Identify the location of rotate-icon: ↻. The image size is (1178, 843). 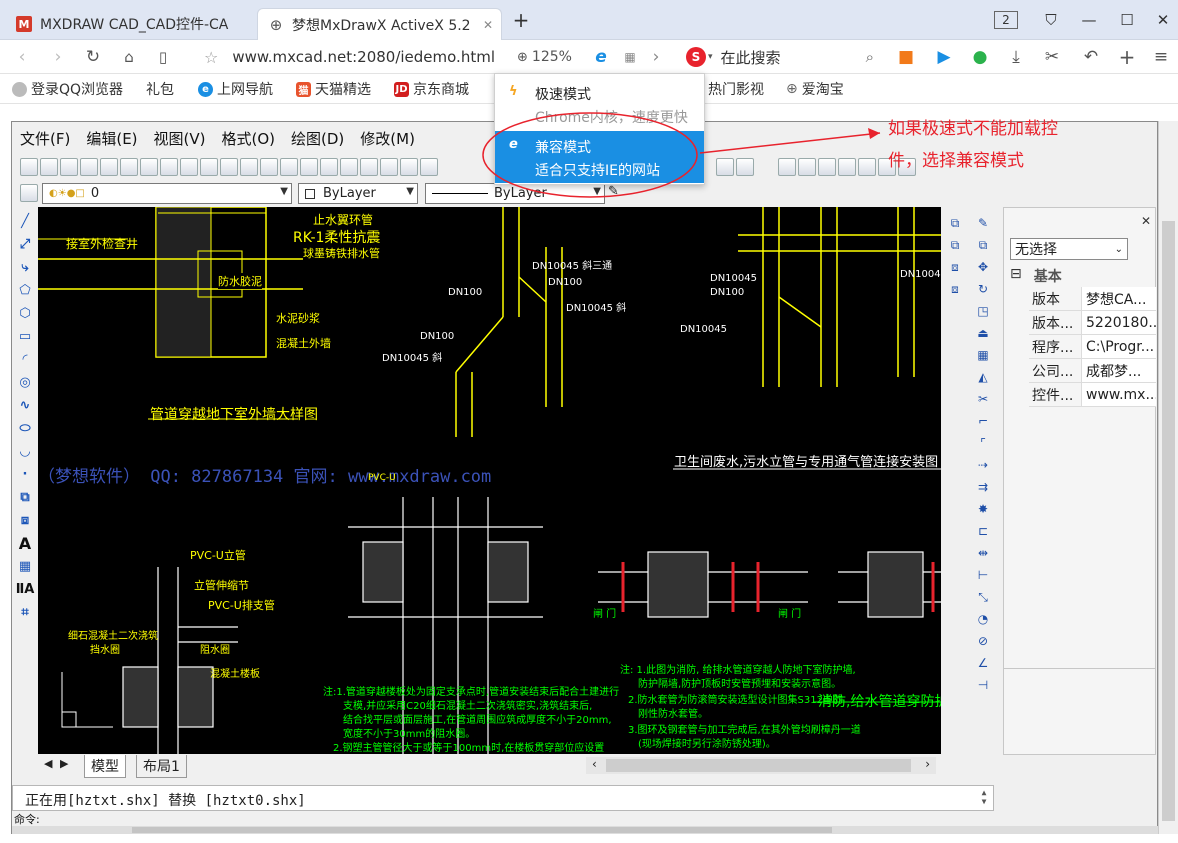
(983, 289).